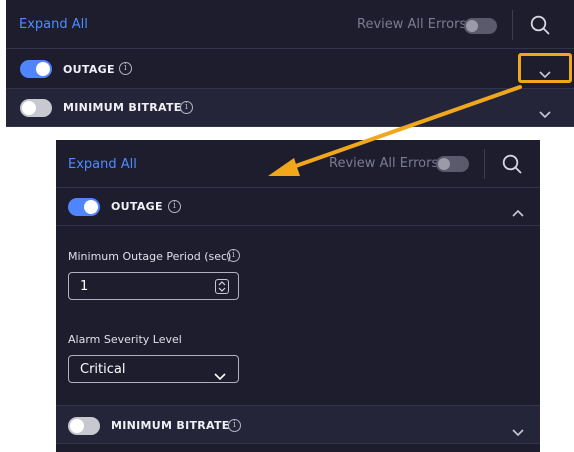  I want to click on alarm-severity-label: Alarm Severity Level, so click(125, 339).